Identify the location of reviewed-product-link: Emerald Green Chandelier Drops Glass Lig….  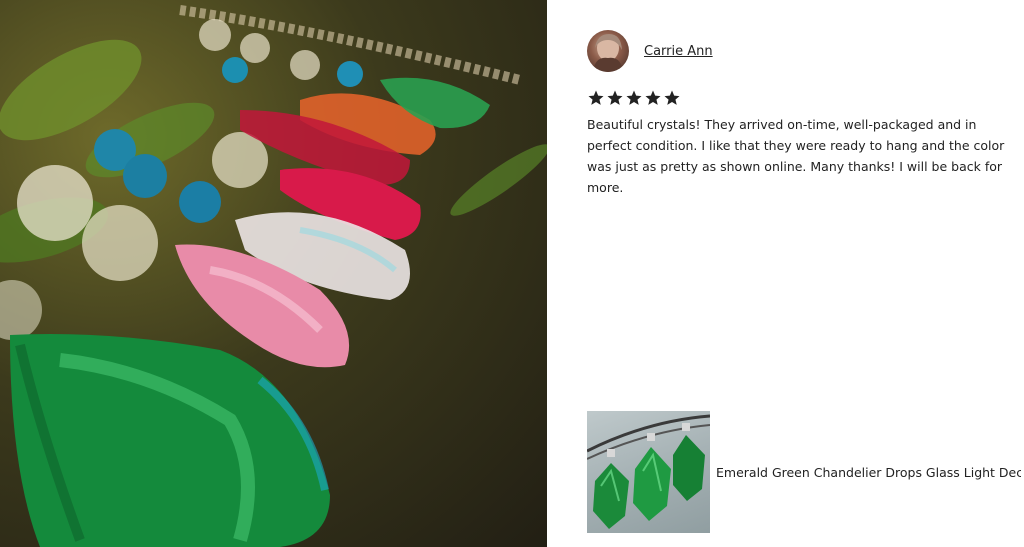
(804, 472).